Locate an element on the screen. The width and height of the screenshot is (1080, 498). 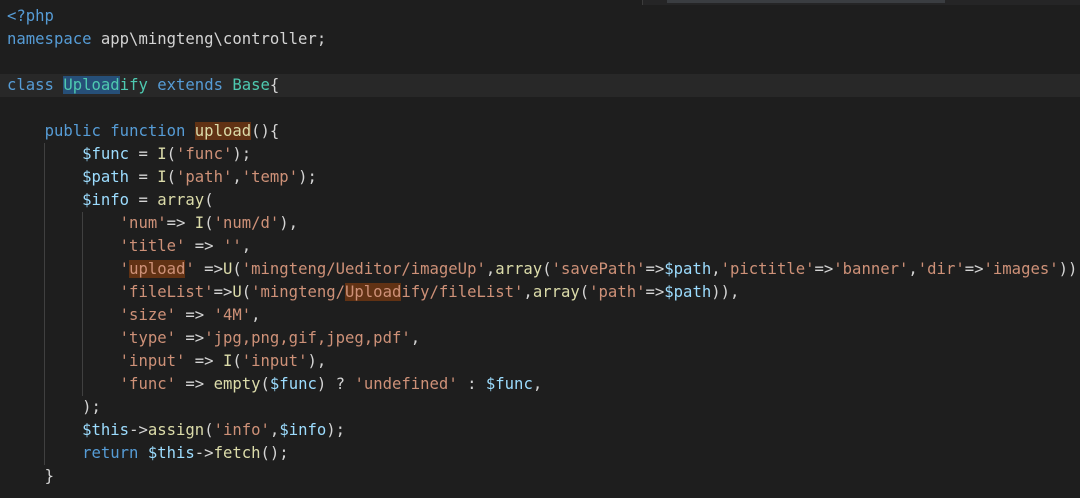
code-token: 'mingteng/ is located at coordinates (298, 292).